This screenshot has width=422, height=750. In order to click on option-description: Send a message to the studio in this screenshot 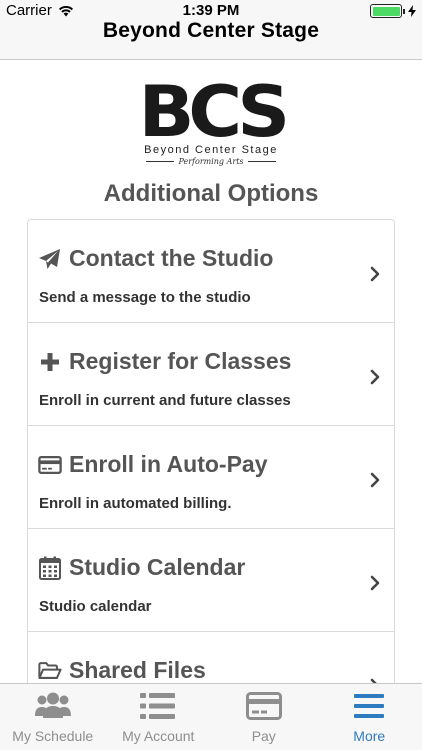, I will do `click(145, 297)`.